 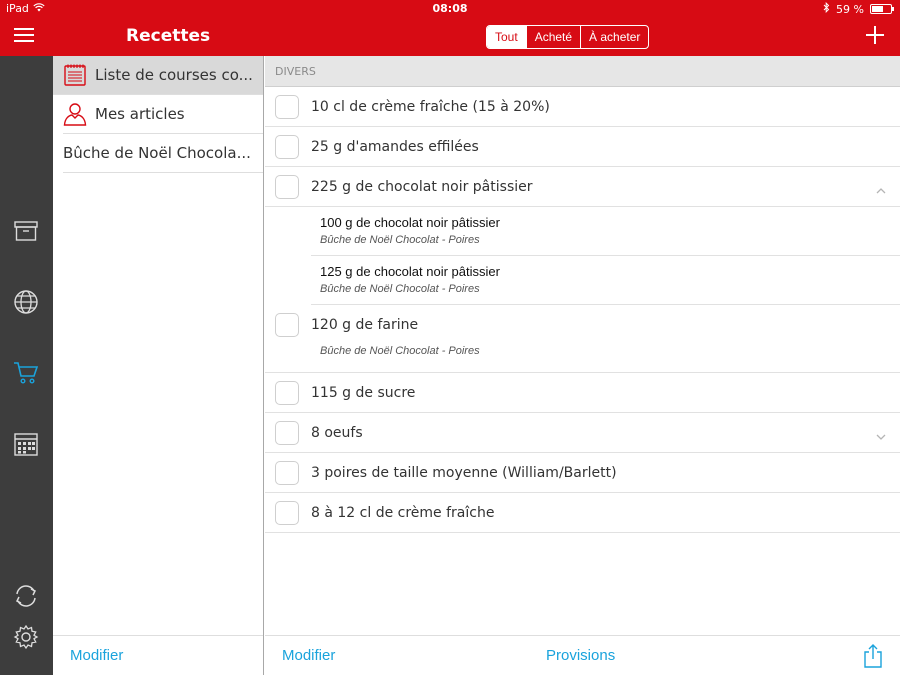 What do you see at coordinates (875, 35) in the screenshot?
I see `add-button` at bounding box center [875, 35].